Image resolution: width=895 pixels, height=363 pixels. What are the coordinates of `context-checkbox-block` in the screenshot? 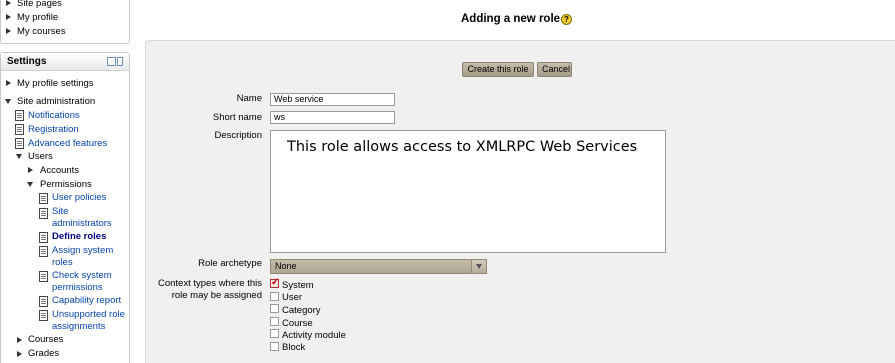 It's located at (274, 346).